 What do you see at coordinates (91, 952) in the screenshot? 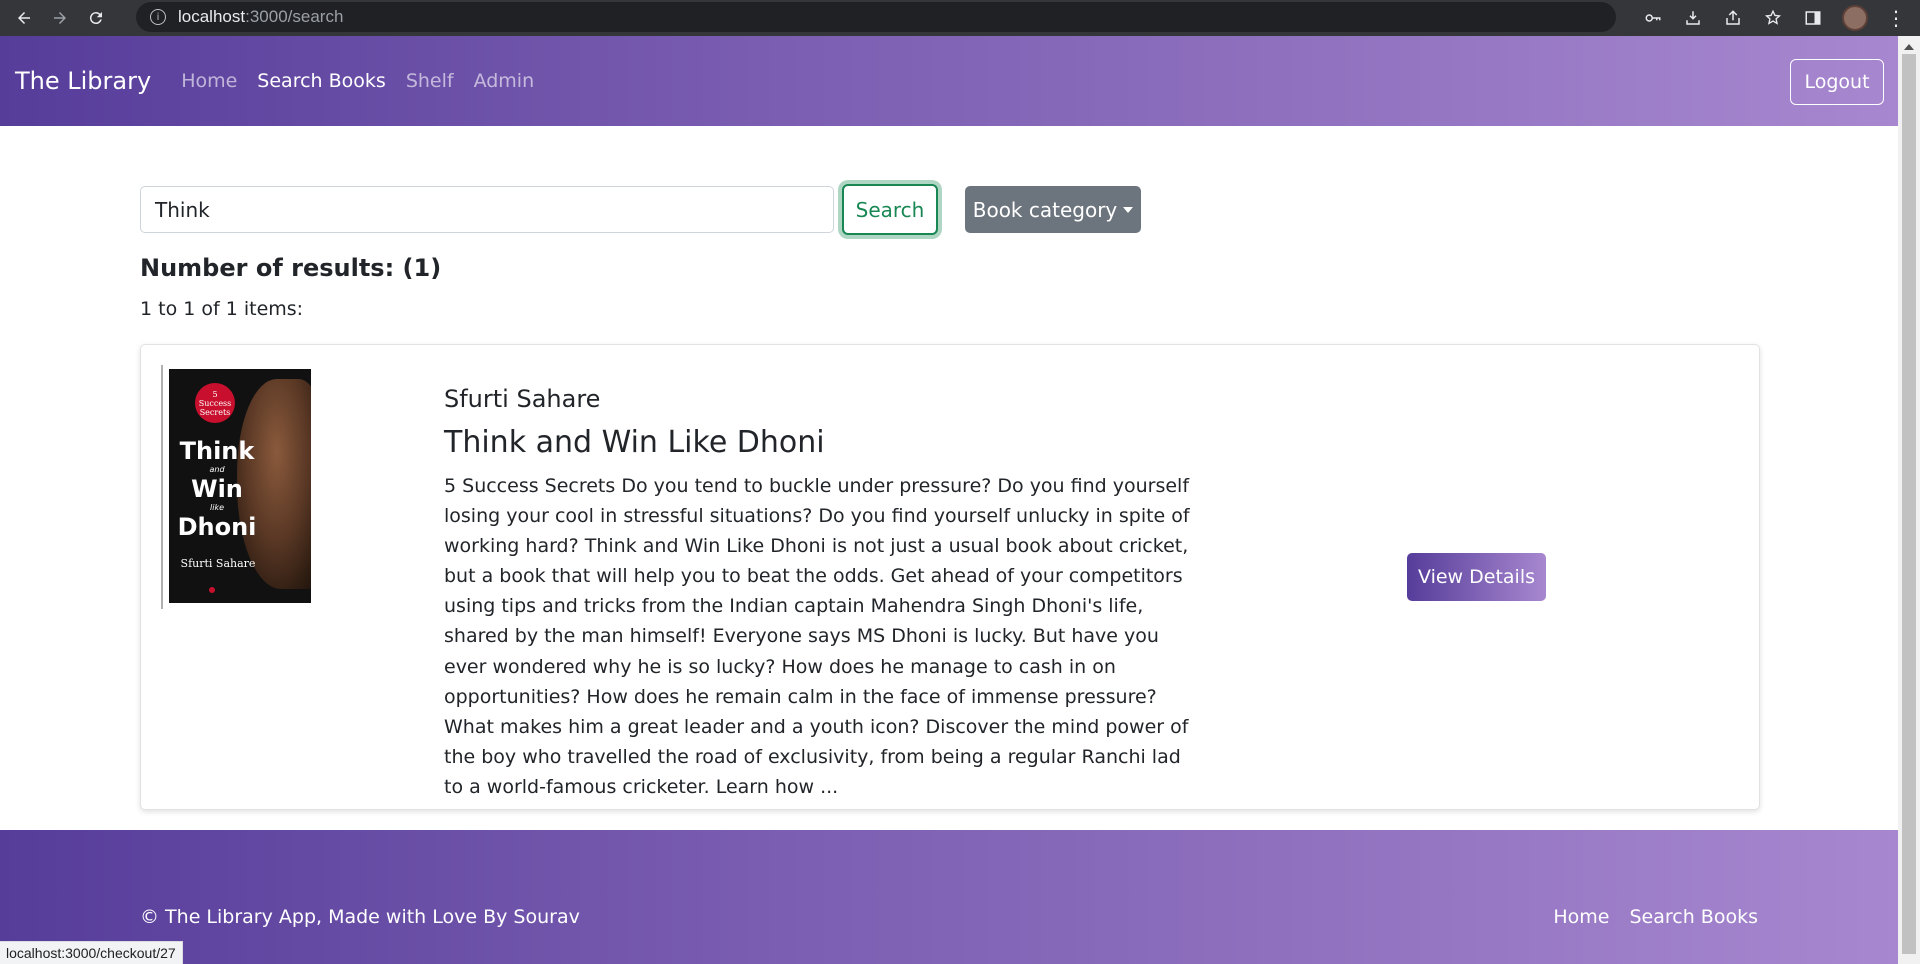
I see `link-status-bar: localhost:3000/checkout/27` at bounding box center [91, 952].